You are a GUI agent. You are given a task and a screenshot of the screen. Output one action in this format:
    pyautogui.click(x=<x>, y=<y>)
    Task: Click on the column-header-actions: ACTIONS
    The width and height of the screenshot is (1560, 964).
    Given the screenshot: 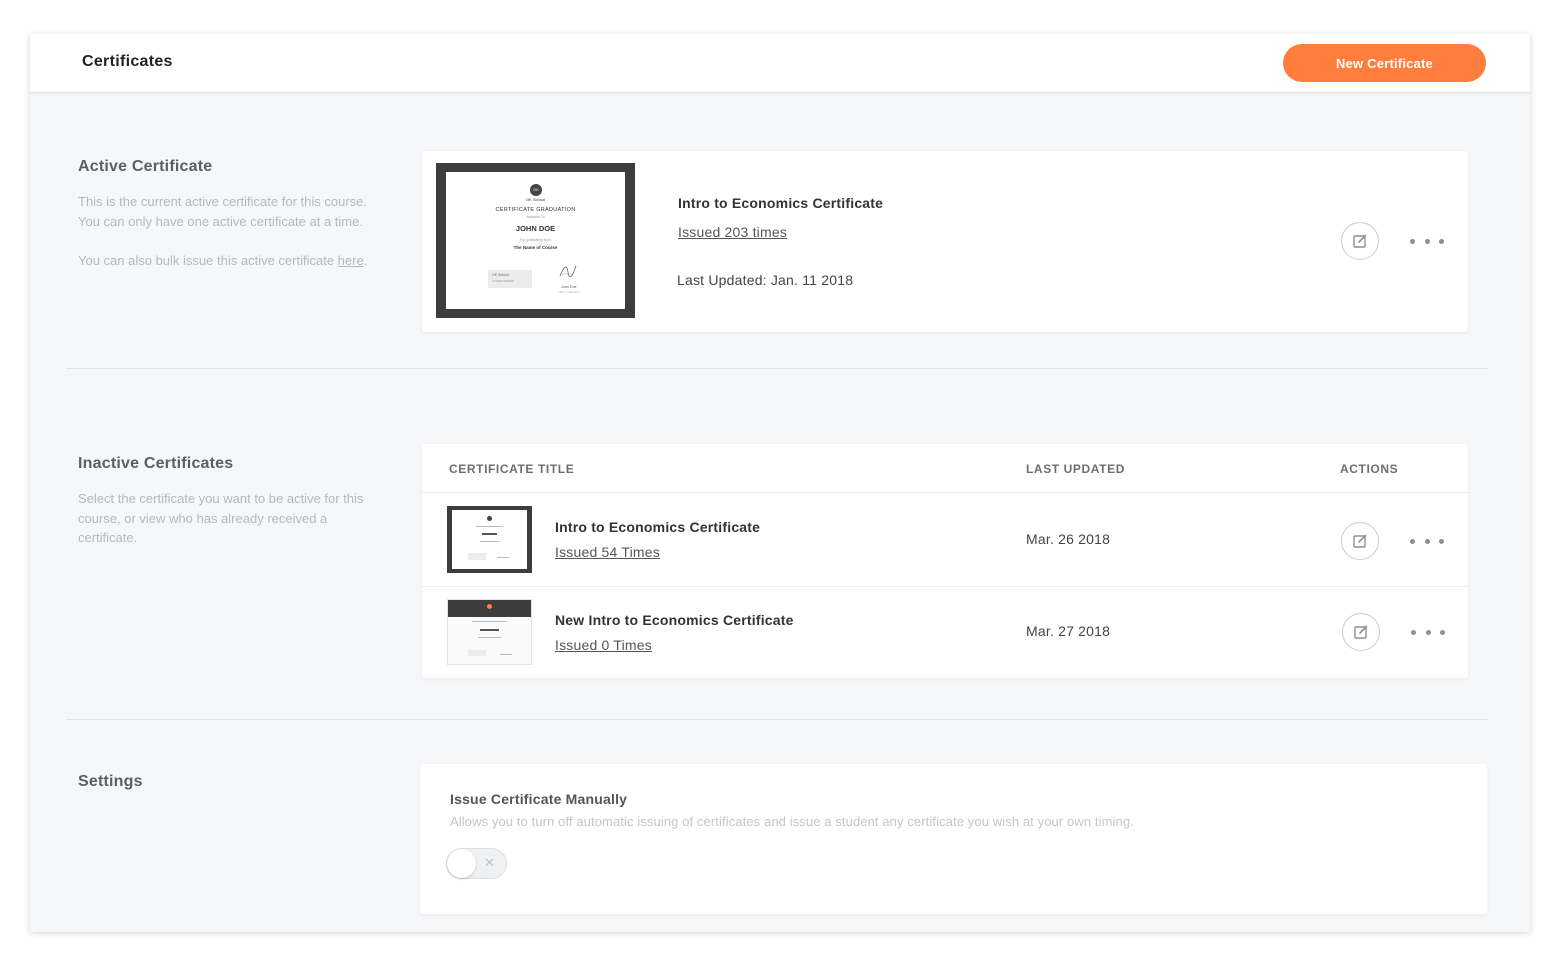 What is the action you would take?
    pyautogui.click(x=1369, y=469)
    